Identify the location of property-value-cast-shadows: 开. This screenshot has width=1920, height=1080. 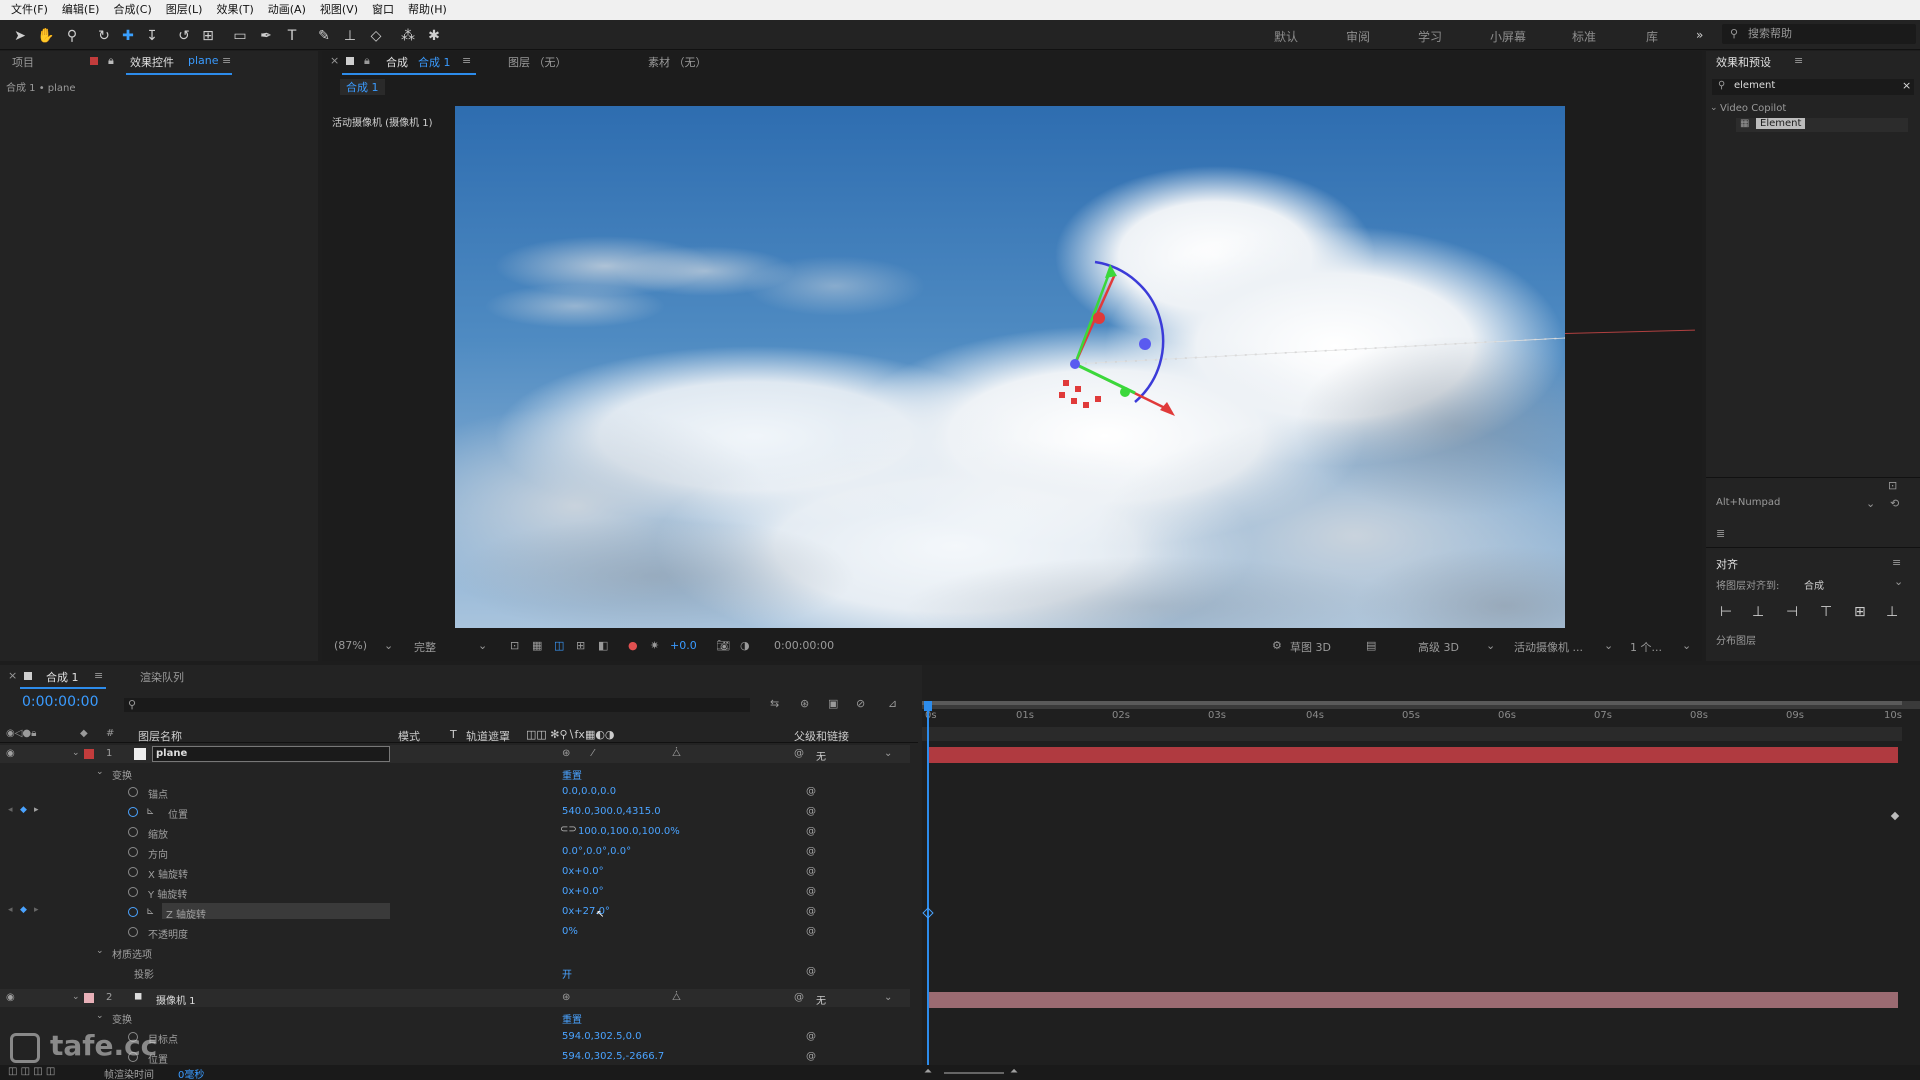
(567, 973).